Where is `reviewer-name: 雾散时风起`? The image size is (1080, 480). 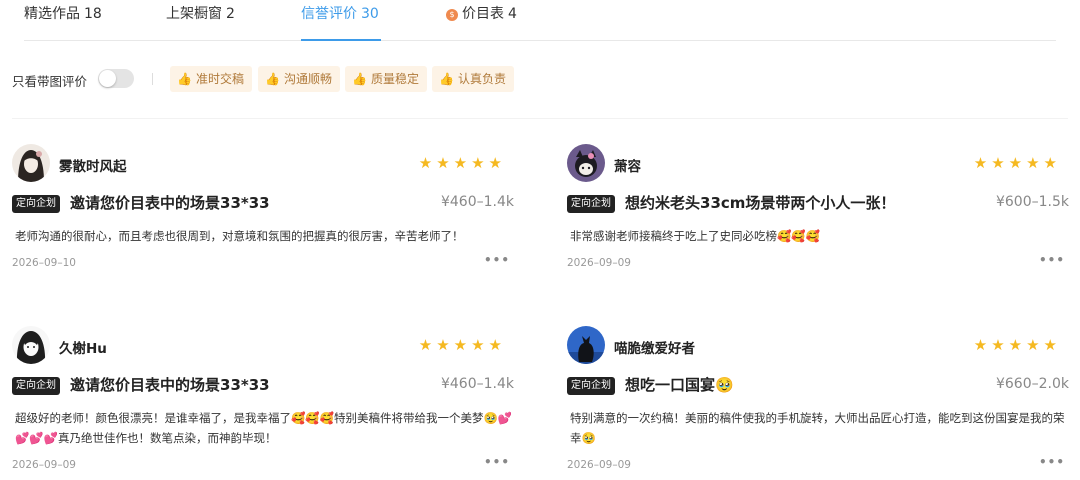 reviewer-name: 雾散时风起 is located at coordinates (93, 165).